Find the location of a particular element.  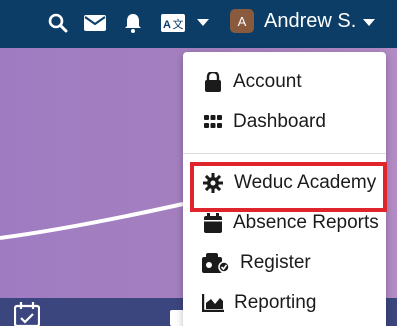

menu-item-dashboard: Dashboard is located at coordinates (284, 122).